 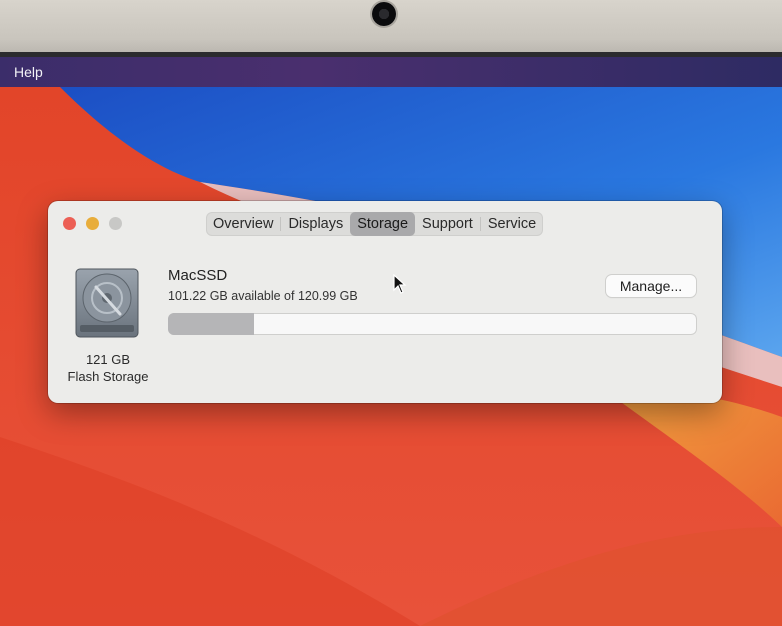 What do you see at coordinates (315, 224) in the screenshot?
I see `tab-displays: Displays` at bounding box center [315, 224].